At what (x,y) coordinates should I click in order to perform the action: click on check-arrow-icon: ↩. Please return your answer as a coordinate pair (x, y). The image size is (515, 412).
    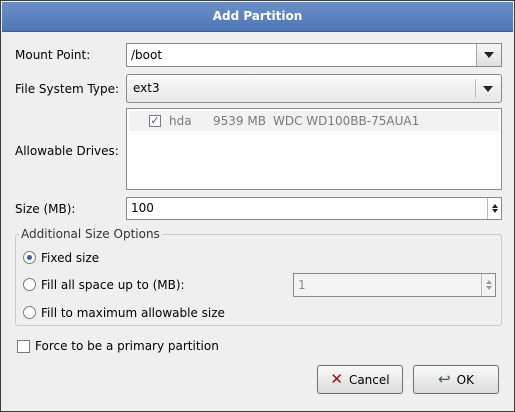
    Looking at the image, I should click on (444, 379).